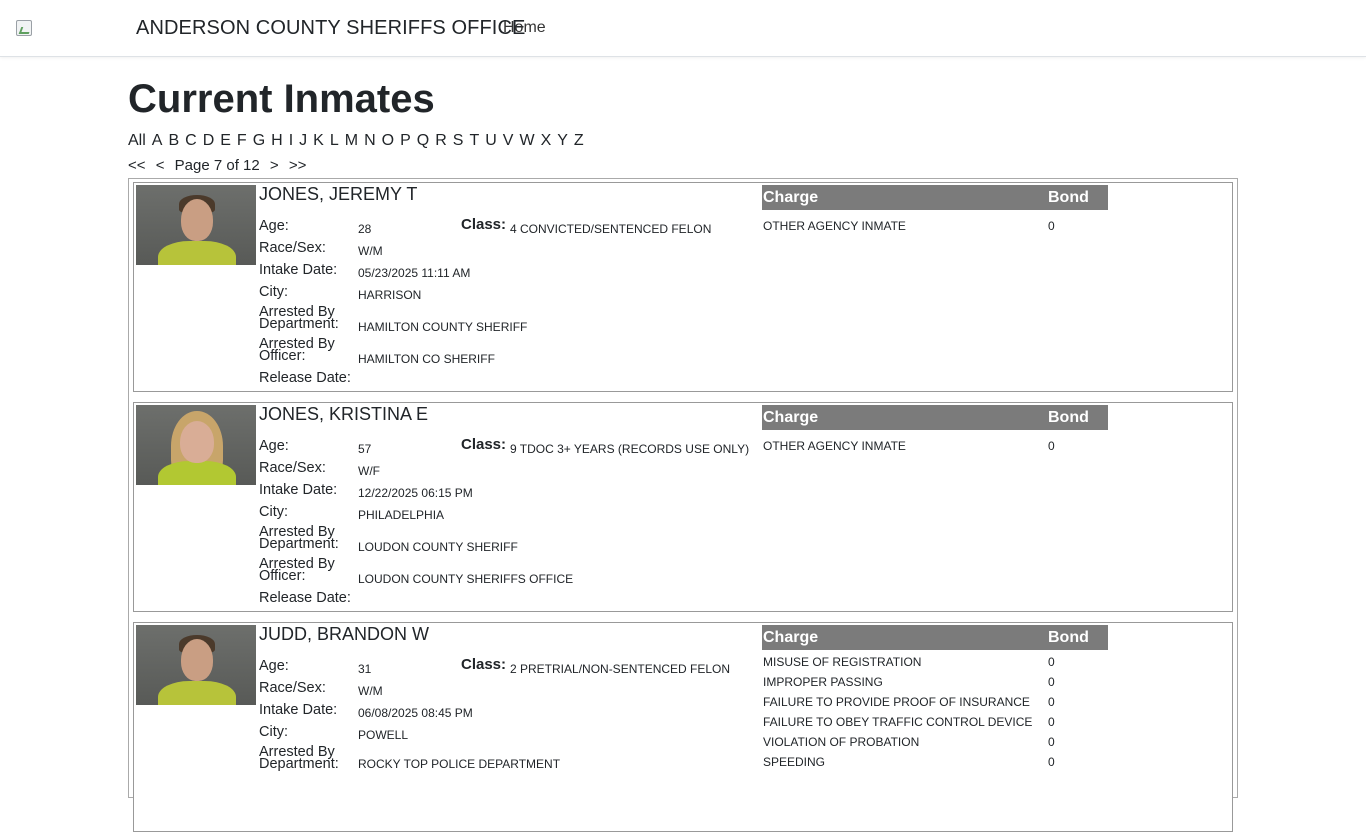 Image resolution: width=1366 pixels, height=832 pixels. I want to click on last-page-link: >>, so click(298, 165).